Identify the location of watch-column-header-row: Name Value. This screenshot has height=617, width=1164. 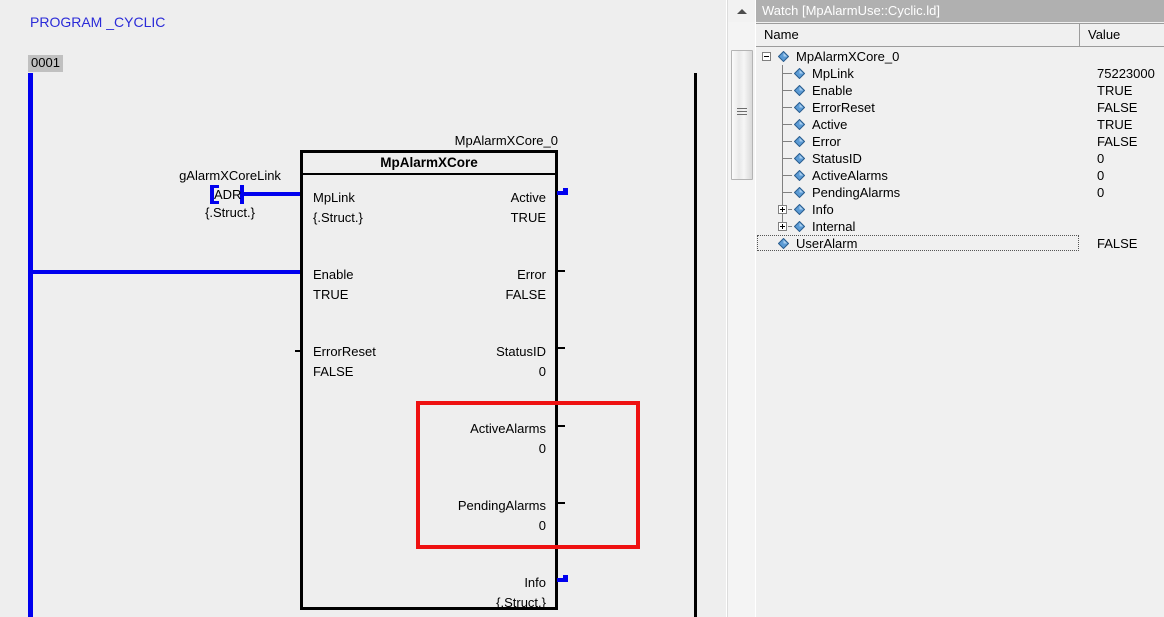
(960, 35).